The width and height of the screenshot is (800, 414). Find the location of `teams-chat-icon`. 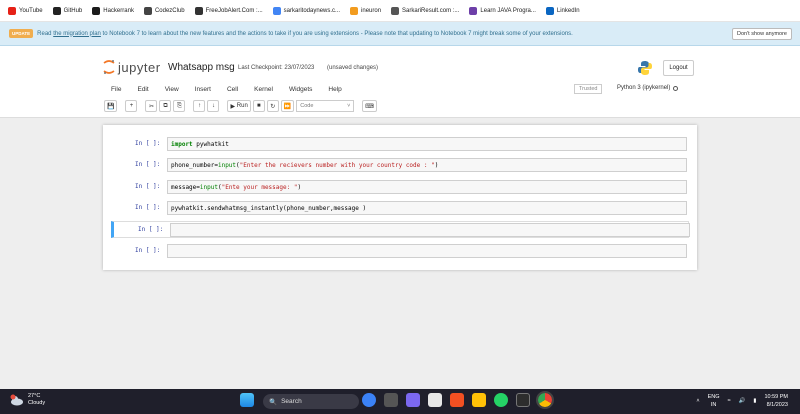

teams-chat-icon is located at coordinates (413, 400).